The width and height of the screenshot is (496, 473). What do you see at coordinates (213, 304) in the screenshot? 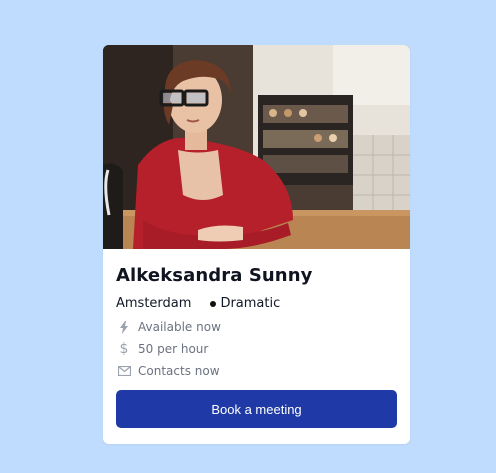
I see `separator-dot-icon` at bounding box center [213, 304].